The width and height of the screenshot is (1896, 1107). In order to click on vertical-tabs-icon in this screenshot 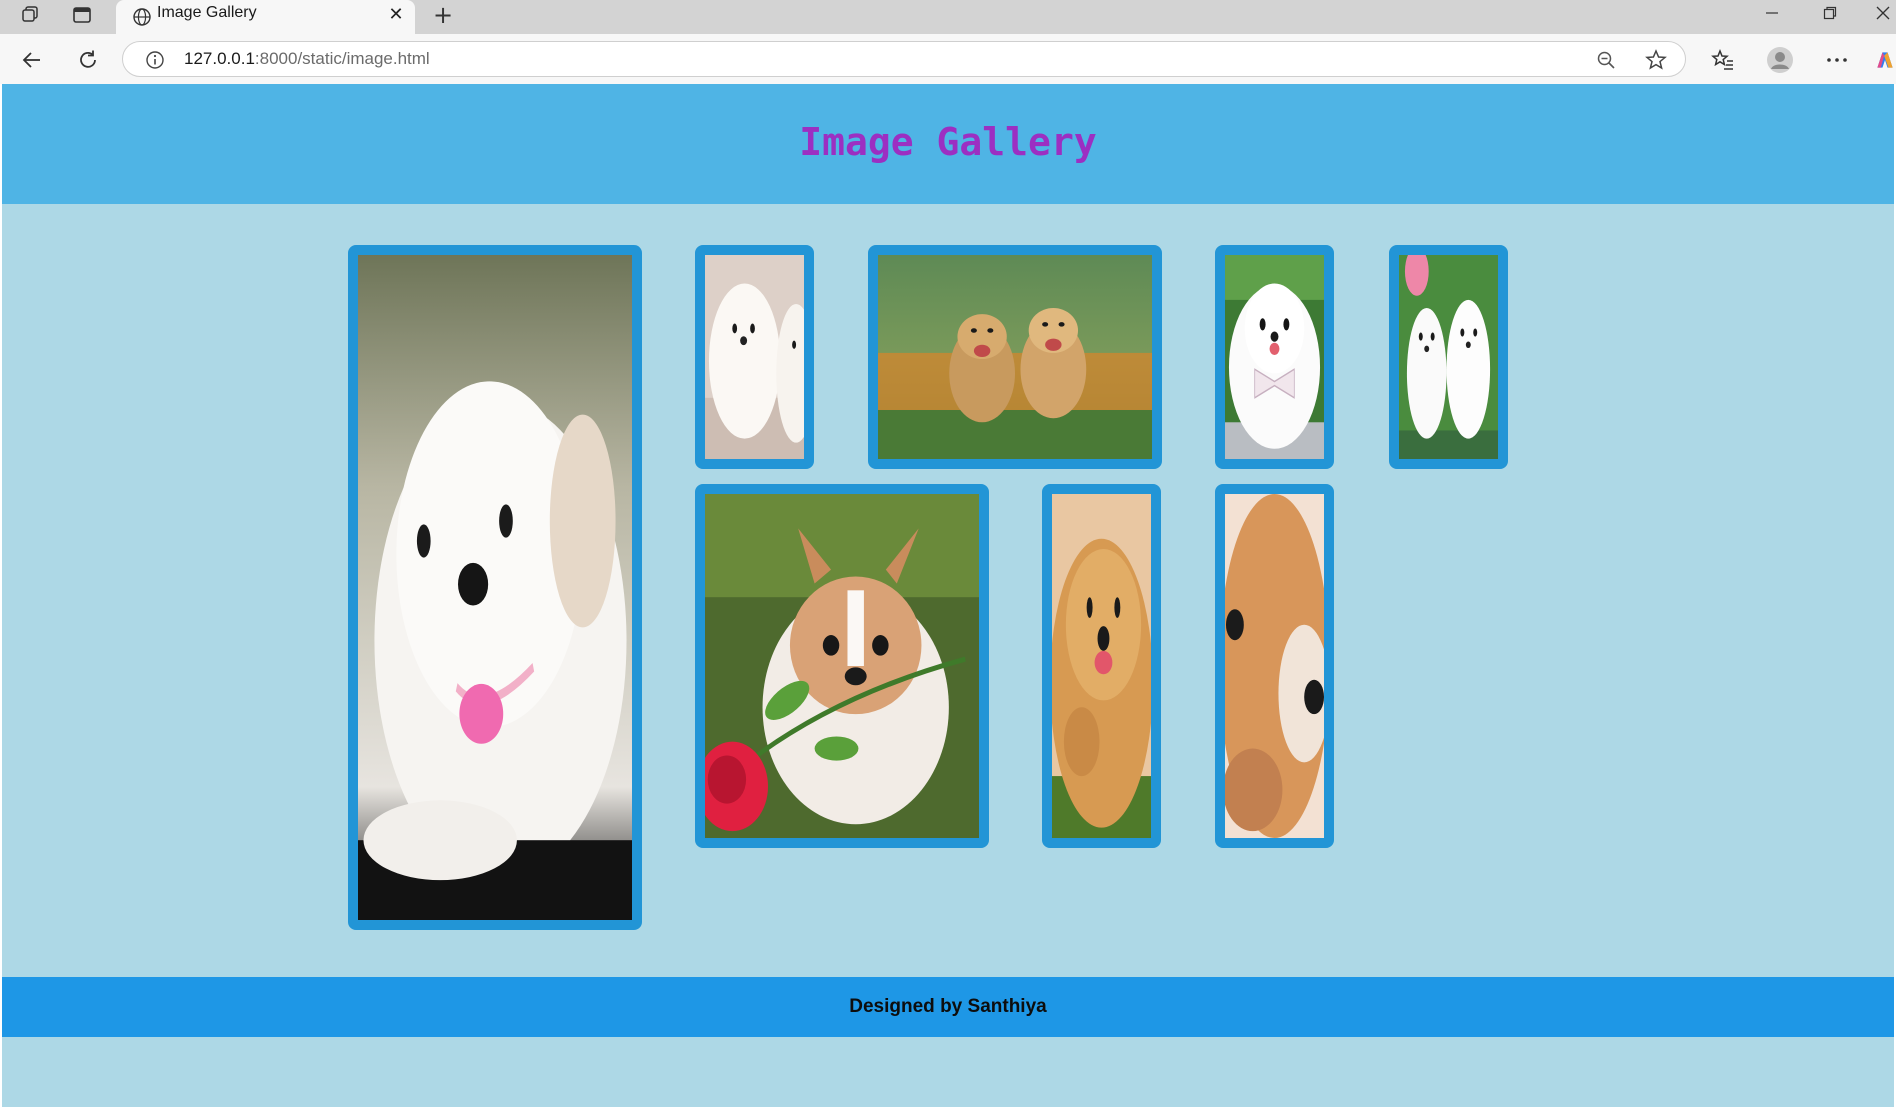, I will do `click(82, 15)`.